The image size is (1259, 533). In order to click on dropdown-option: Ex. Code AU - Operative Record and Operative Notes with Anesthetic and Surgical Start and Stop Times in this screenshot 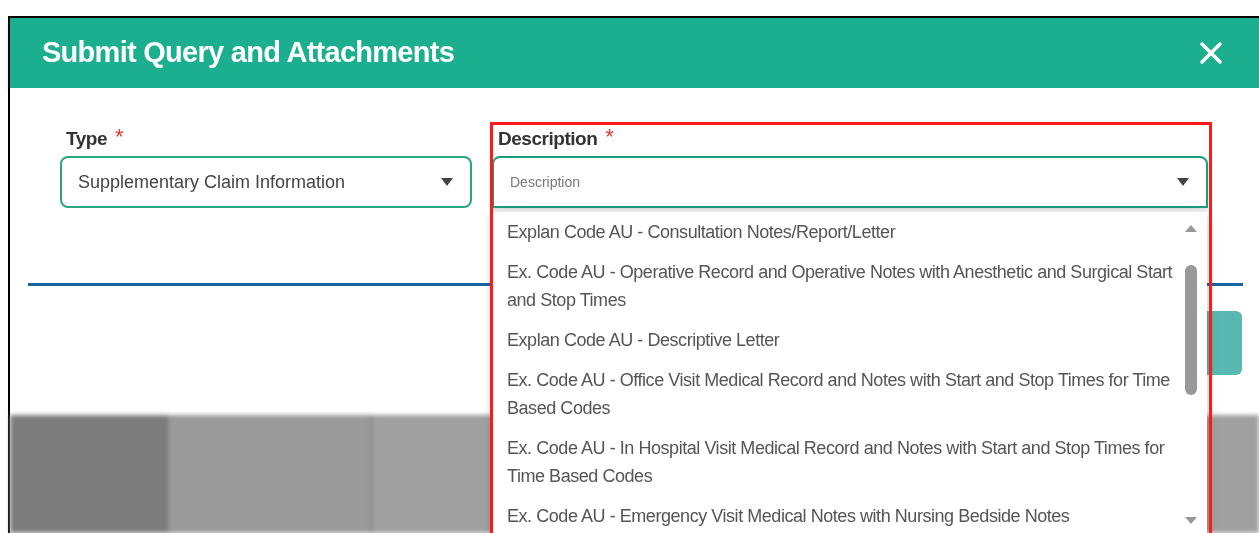, I will do `click(842, 286)`.